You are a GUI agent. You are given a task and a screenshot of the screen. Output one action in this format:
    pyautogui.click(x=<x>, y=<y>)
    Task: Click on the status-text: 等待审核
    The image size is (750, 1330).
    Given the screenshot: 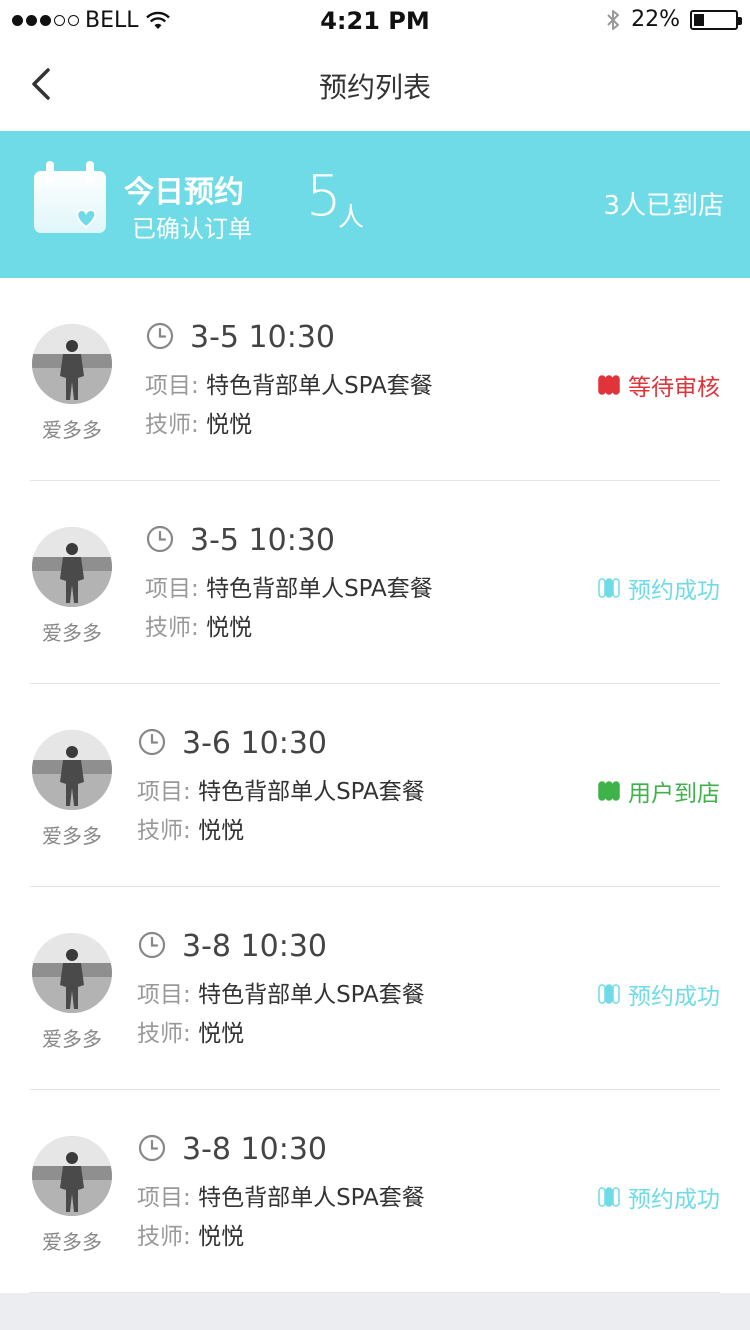 What is the action you would take?
    pyautogui.click(x=674, y=388)
    